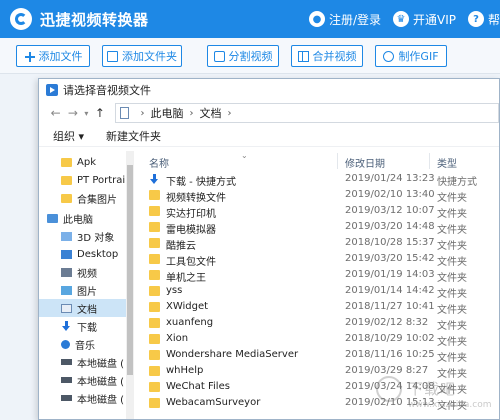  What do you see at coordinates (167, 113) in the screenshot?
I see `breadcrumb-this-pc: 此电脑` at bounding box center [167, 113].